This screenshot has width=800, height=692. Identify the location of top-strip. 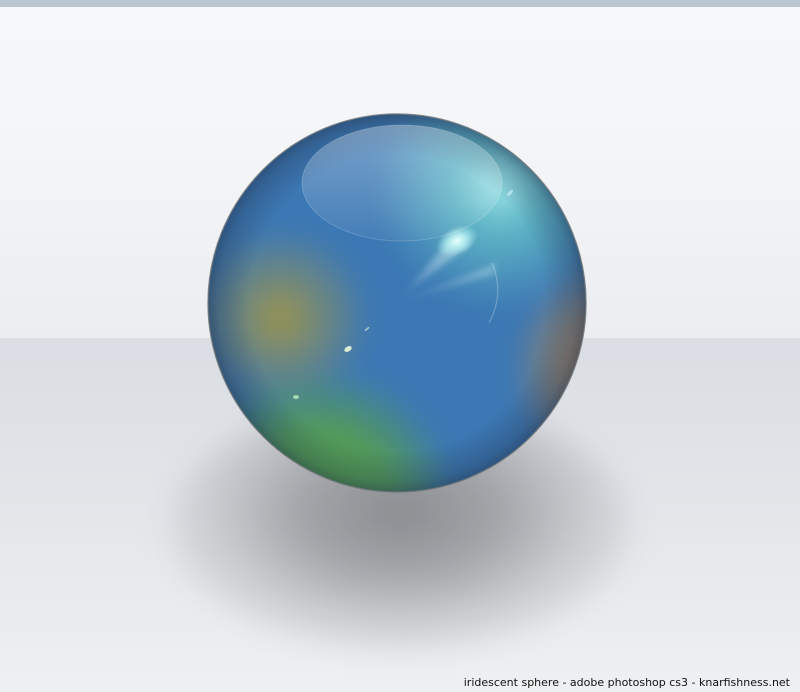
(400, 3).